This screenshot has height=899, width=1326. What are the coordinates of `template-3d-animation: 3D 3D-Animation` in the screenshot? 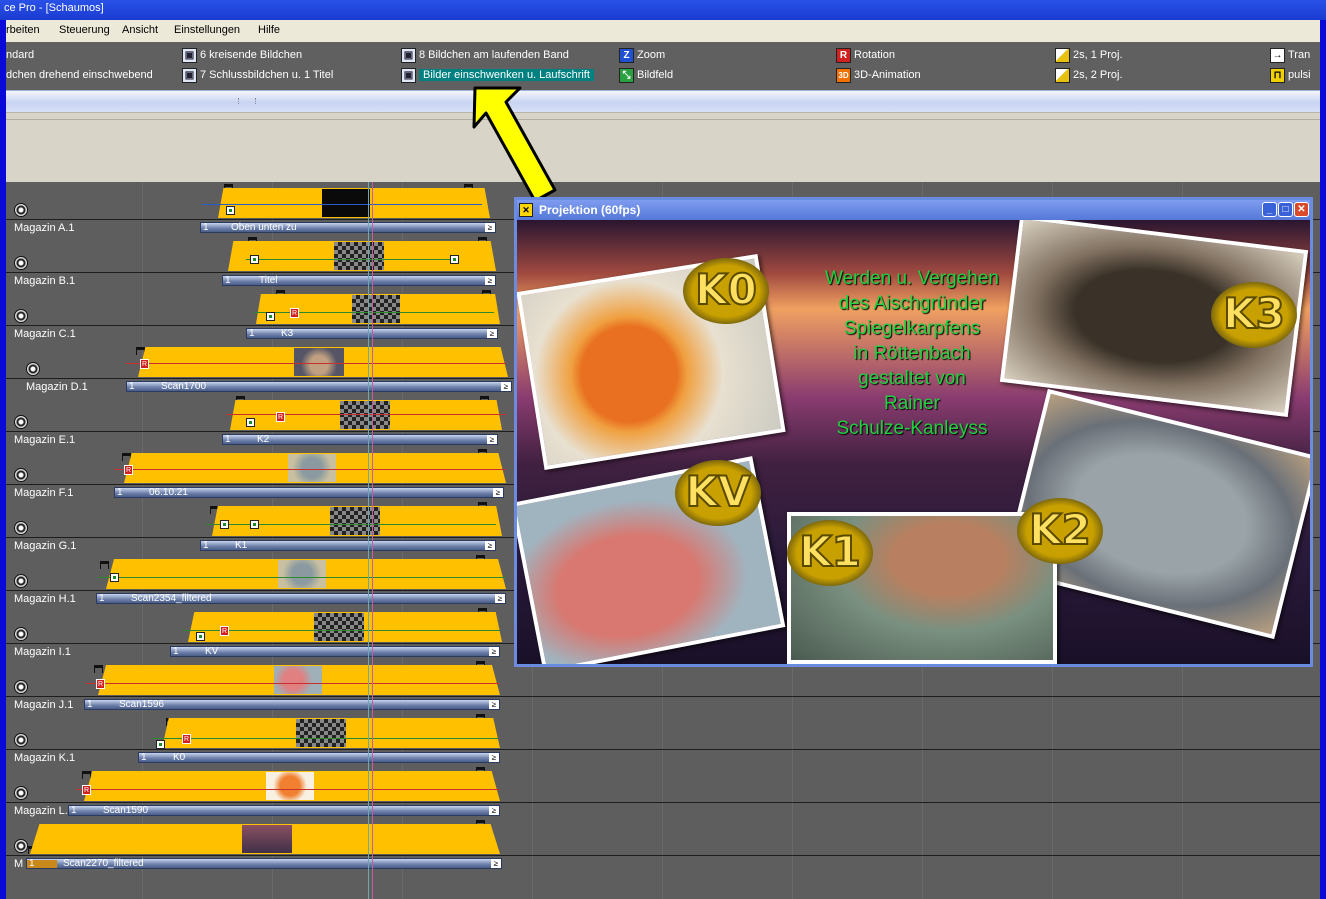 It's located at (878, 75).